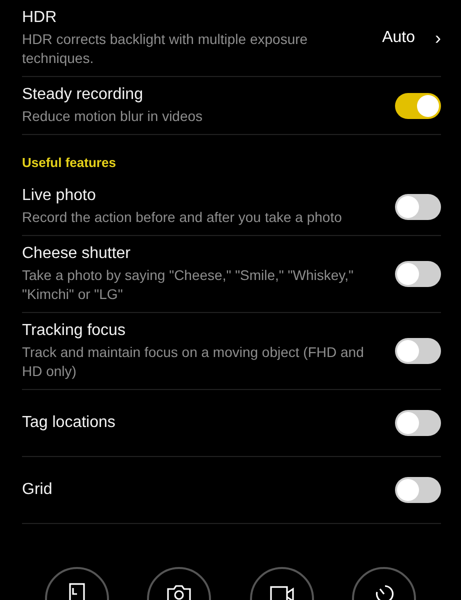  Describe the element at coordinates (40, 18) in the screenshot. I see `setting-title: HDR` at that location.